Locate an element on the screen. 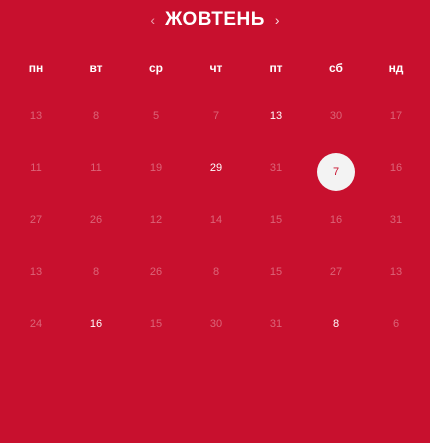  day-cell: 7 is located at coordinates (216, 122).